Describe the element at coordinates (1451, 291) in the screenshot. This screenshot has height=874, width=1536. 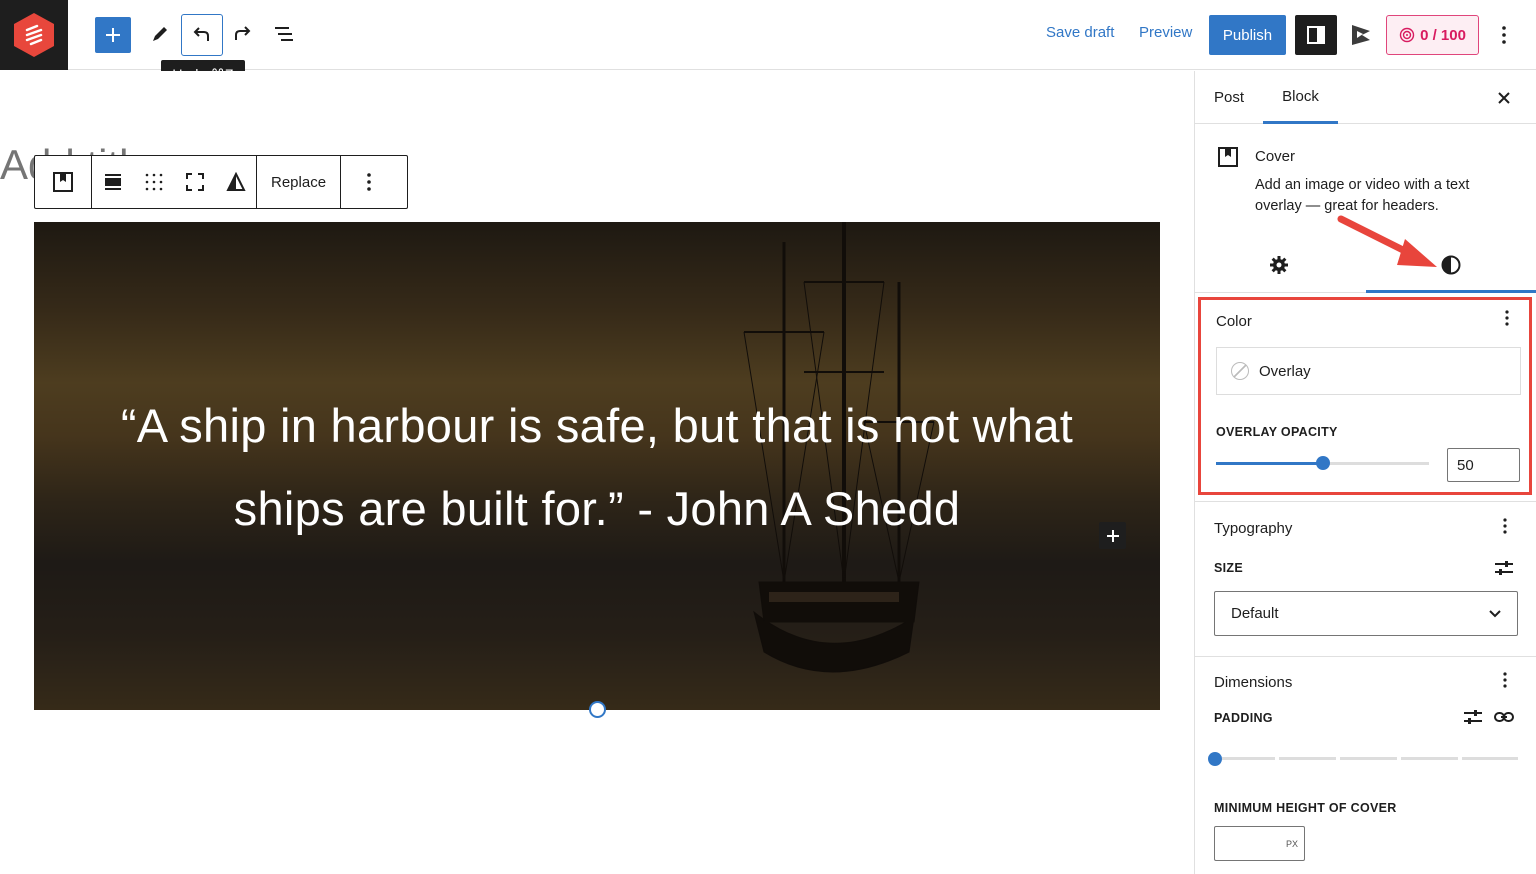
I see `styles-tab-indicator` at that location.